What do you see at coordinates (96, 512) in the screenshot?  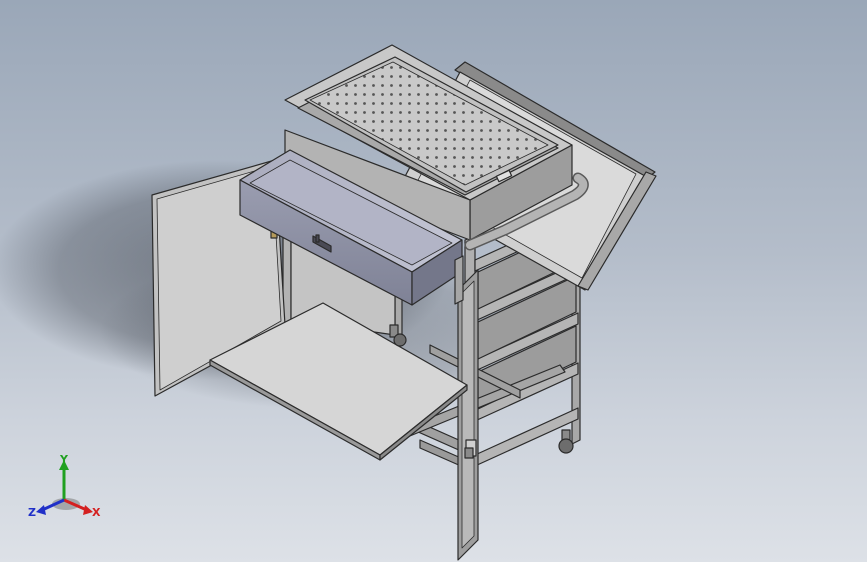 I see `x-axis-label: X` at bounding box center [96, 512].